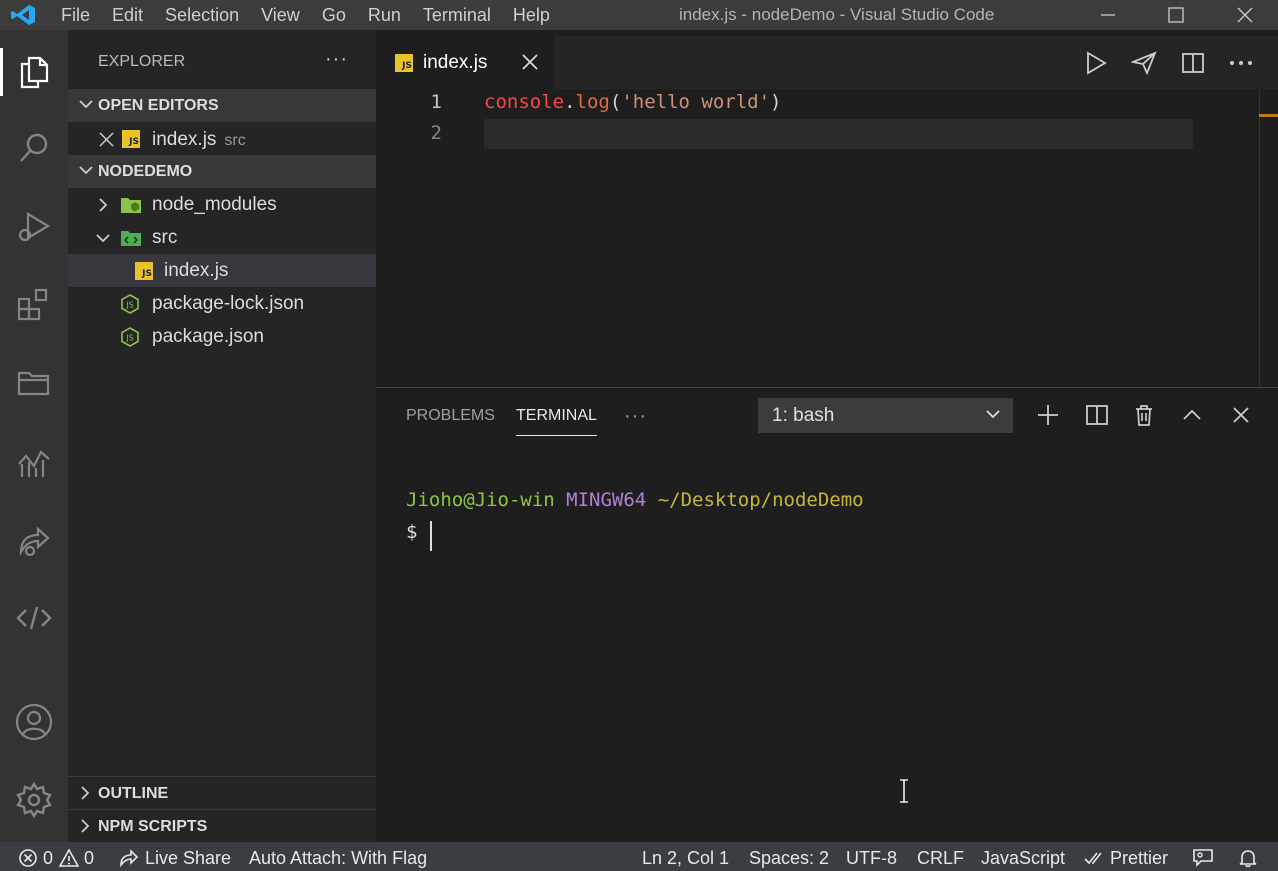  I want to click on menu-view: View, so click(280, 15).